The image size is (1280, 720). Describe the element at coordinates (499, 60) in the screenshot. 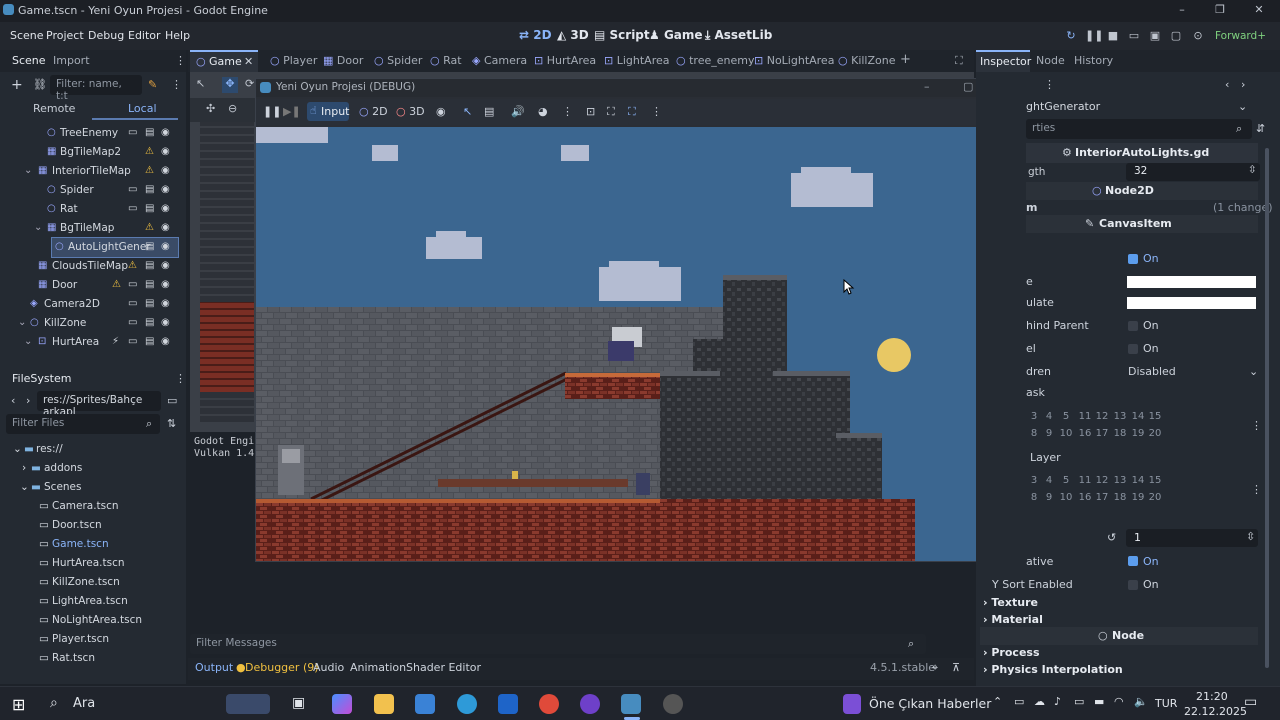

I see `tab-camera: ◈ Camera` at that location.